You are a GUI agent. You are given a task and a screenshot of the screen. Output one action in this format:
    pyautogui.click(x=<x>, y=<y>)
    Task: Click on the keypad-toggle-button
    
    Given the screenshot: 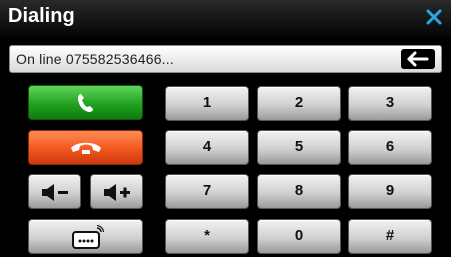 What is the action you would take?
    pyautogui.click(x=85, y=236)
    